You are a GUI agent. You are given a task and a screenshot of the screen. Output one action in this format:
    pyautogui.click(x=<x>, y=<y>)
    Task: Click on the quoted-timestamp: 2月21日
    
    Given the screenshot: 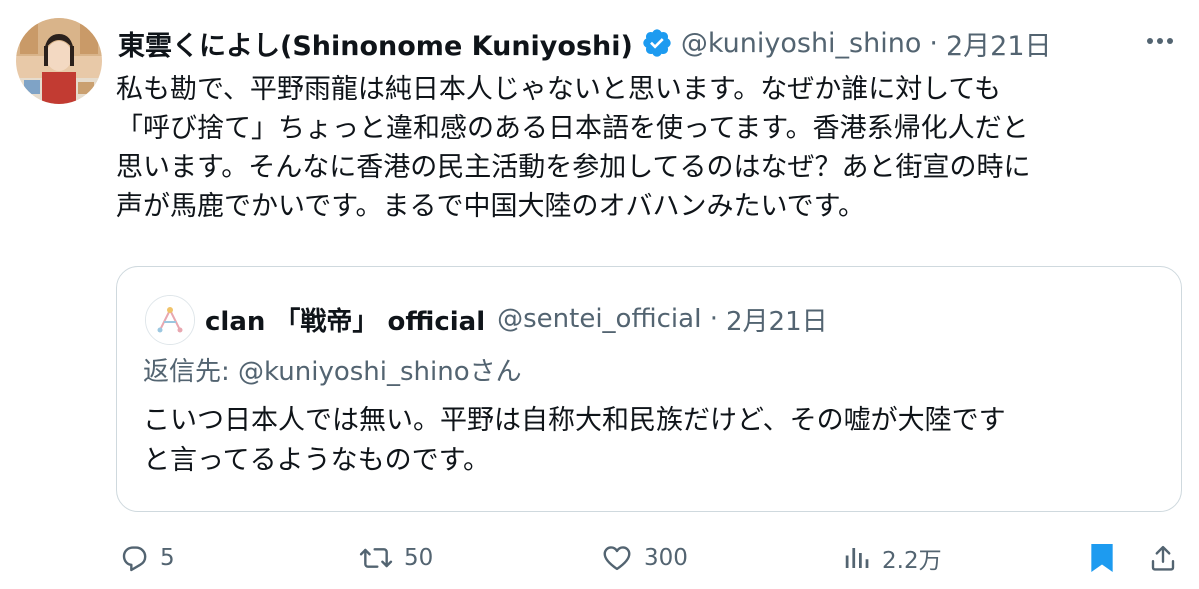 What is the action you would take?
    pyautogui.click(x=777, y=319)
    